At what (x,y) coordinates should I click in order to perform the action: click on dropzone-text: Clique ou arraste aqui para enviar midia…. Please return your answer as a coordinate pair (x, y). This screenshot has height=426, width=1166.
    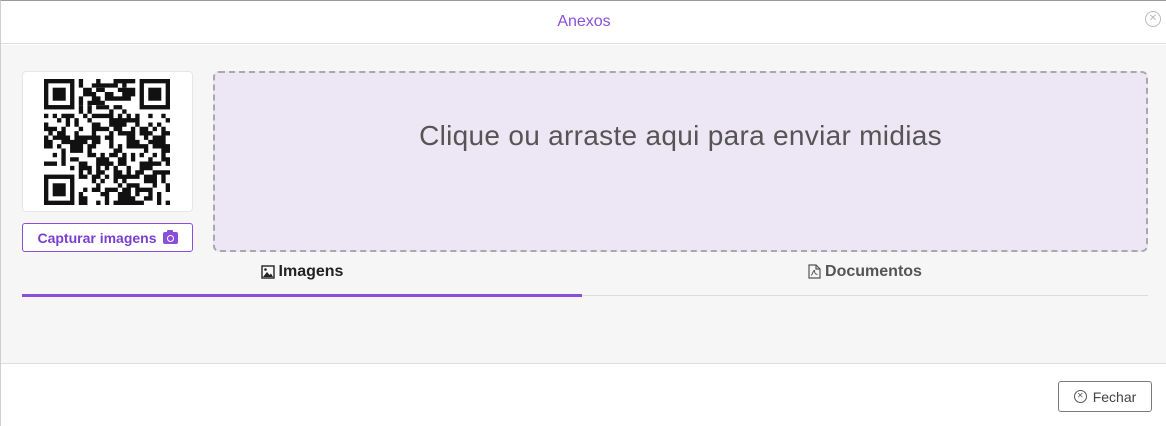
    Looking at the image, I should click on (680, 135).